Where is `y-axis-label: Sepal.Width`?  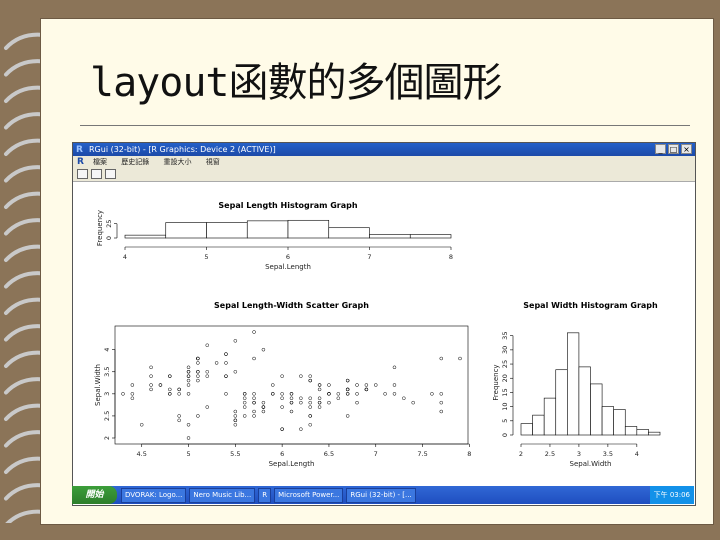 y-axis-label: Sepal.Width is located at coordinates (98, 385).